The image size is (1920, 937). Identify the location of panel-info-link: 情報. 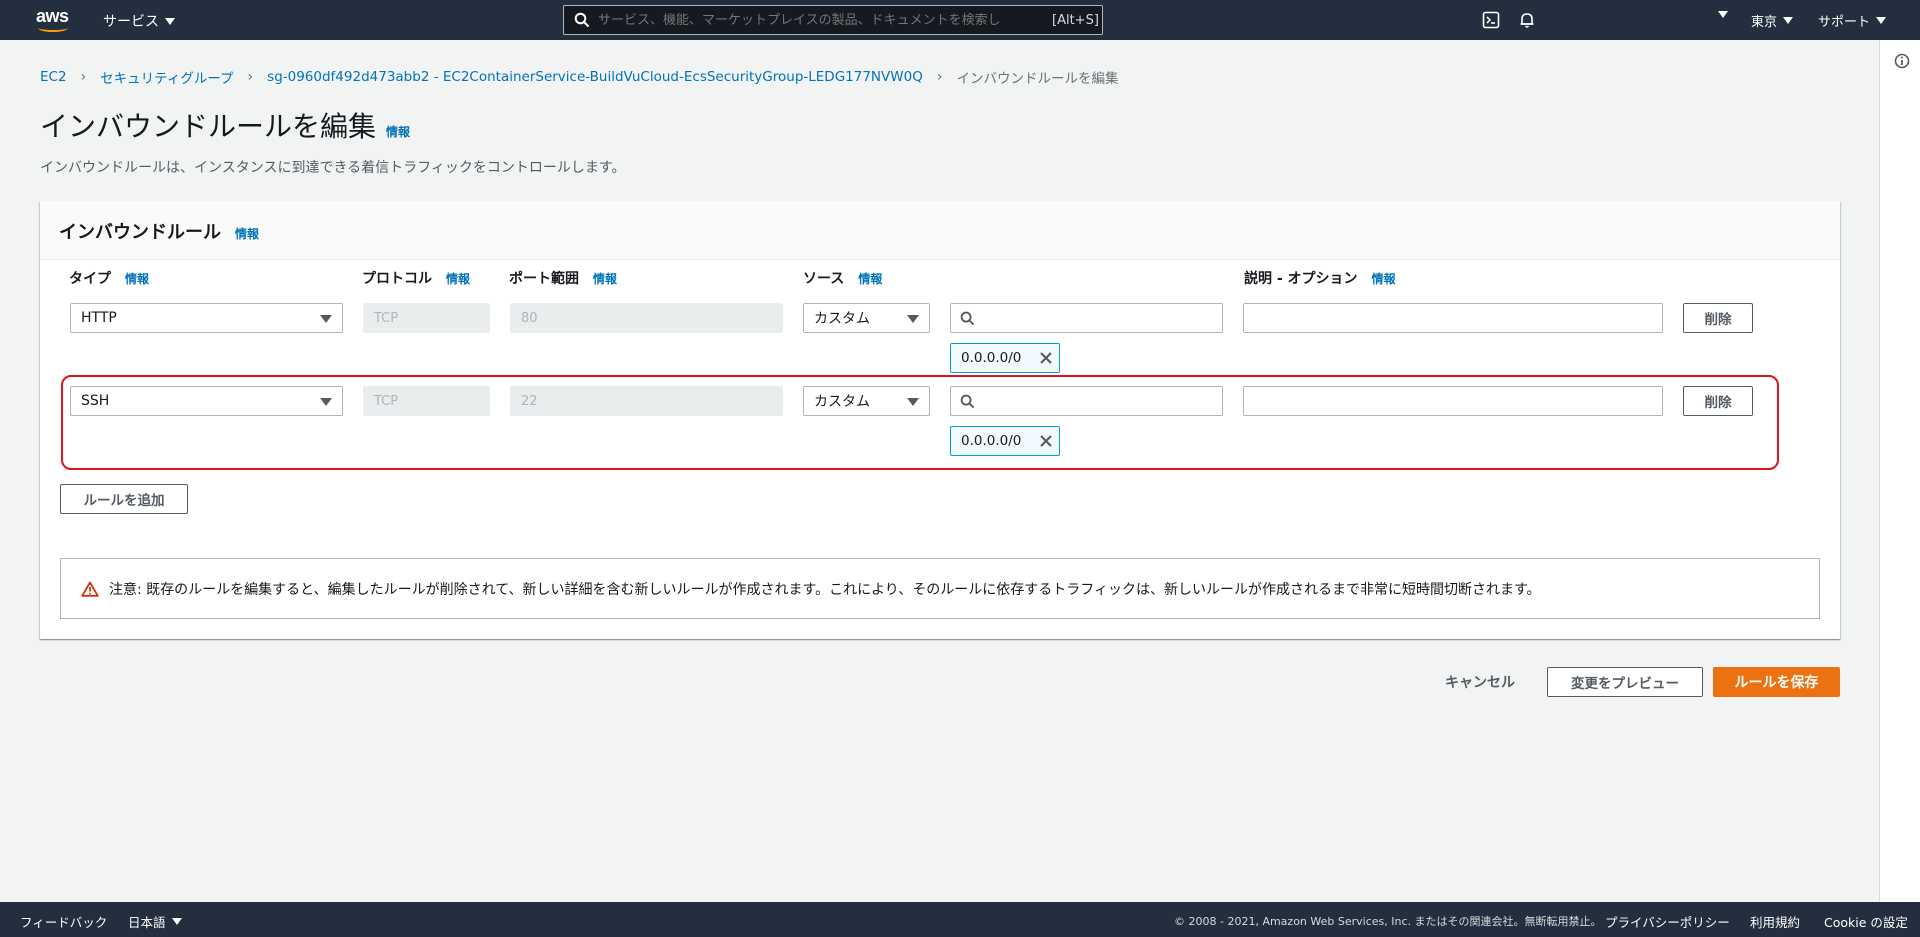
(247, 233).